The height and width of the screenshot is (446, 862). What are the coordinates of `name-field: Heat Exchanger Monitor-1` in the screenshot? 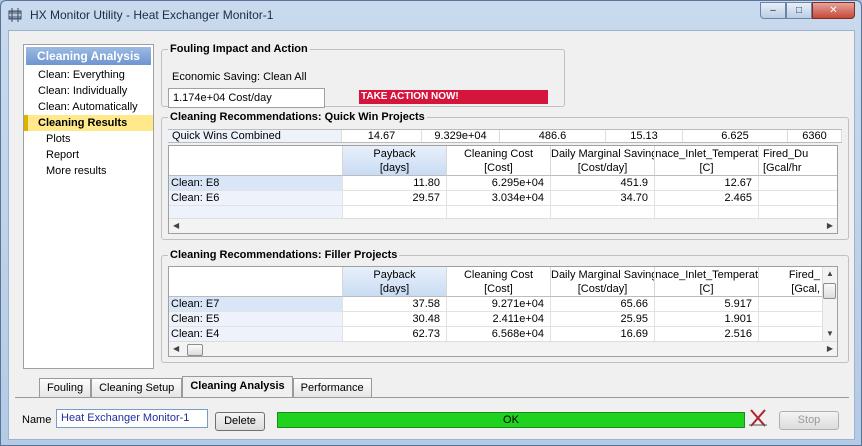 It's located at (132, 418).